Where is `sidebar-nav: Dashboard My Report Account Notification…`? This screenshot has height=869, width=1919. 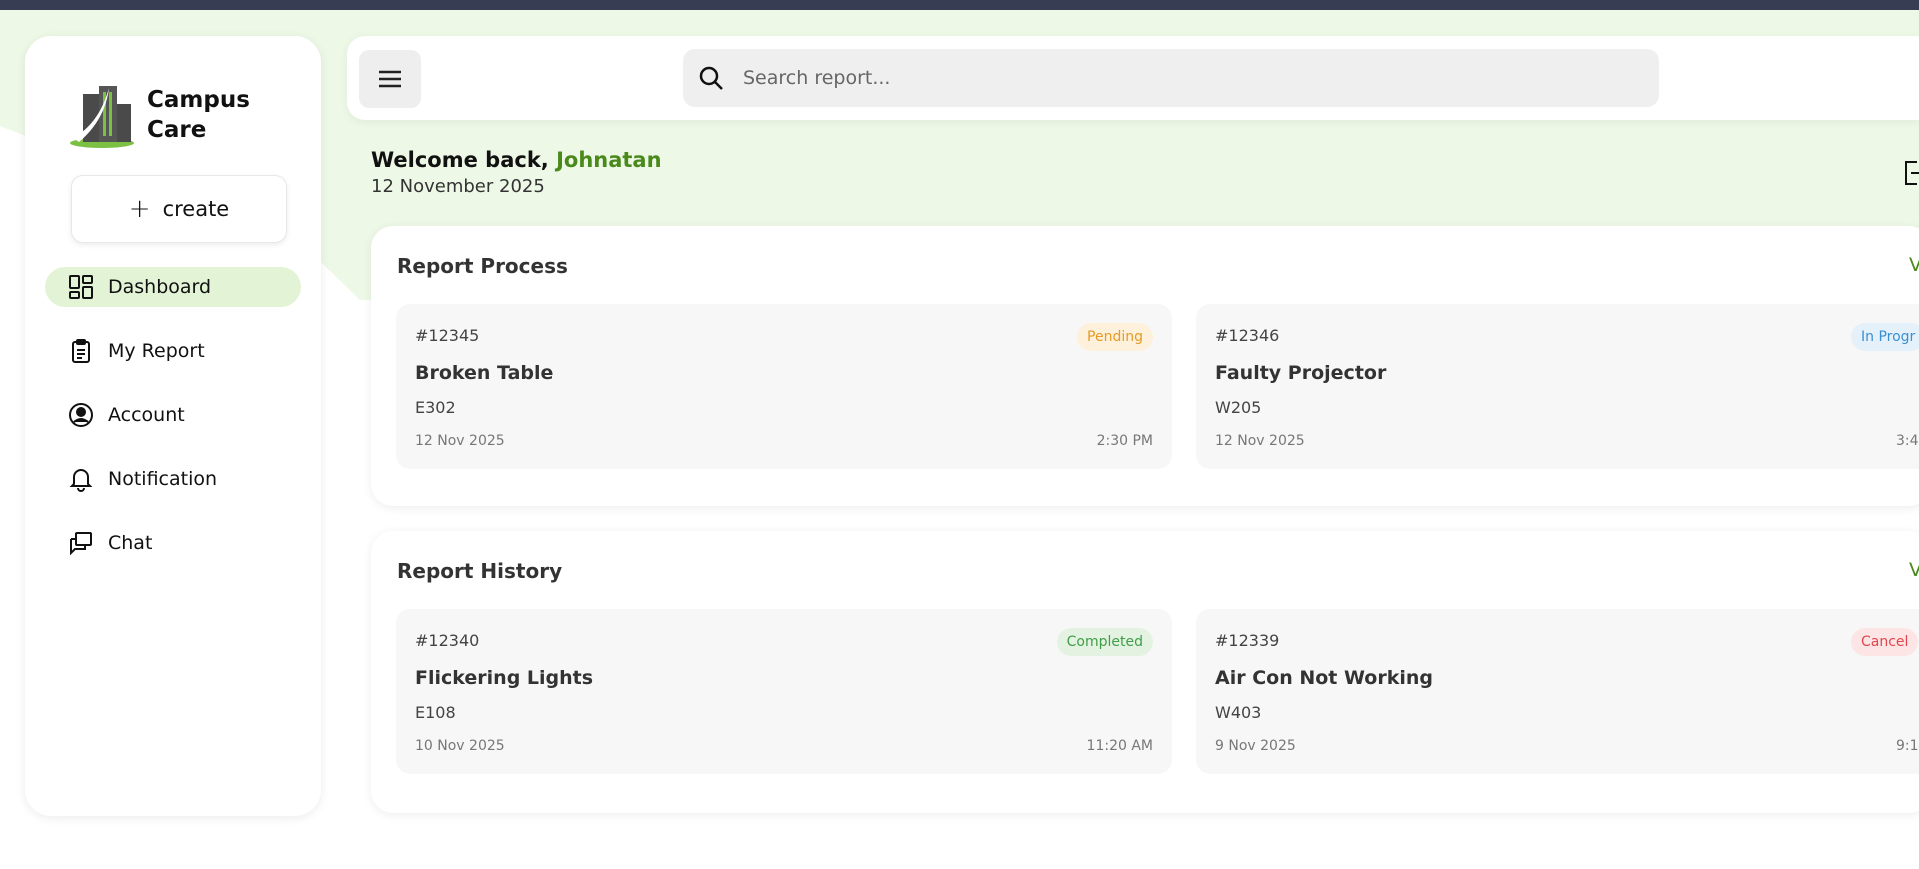 sidebar-nav: Dashboard My Report Account Notification… is located at coordinates (173, 427).